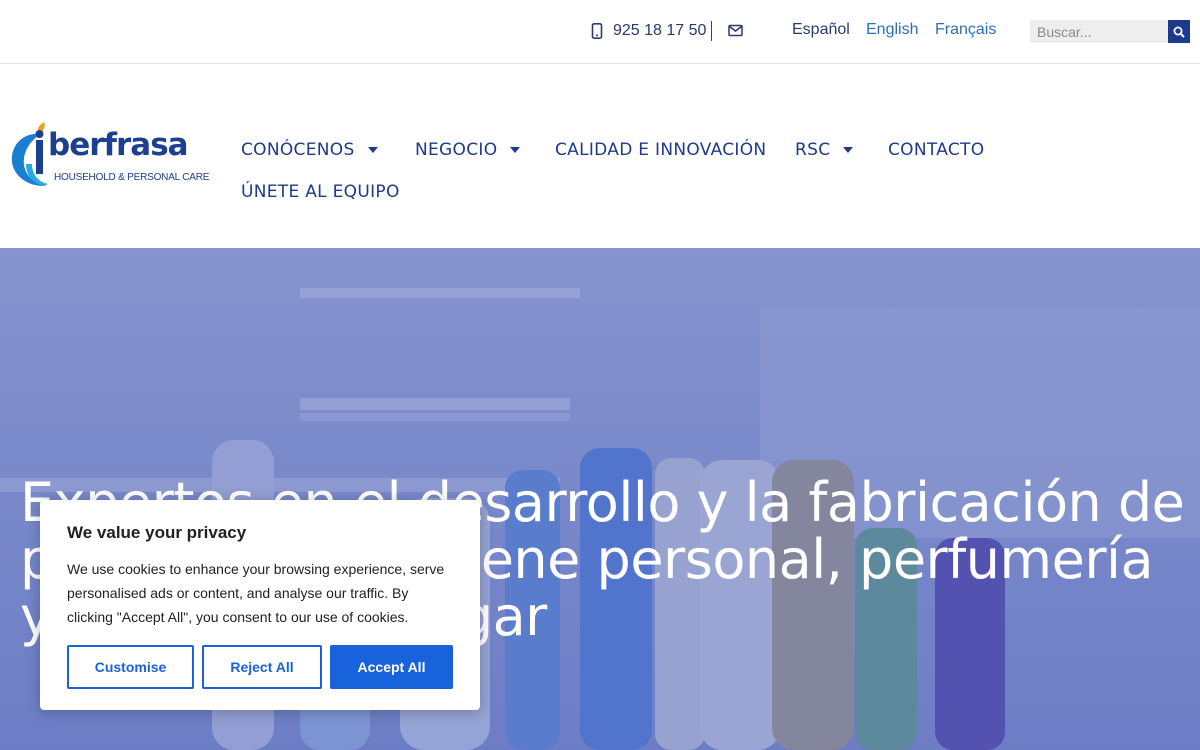 The height and width of the screenshot is (750, 1200). I want to click on nav-item-conocenos: CONÓCENOS, so click(310, 150).